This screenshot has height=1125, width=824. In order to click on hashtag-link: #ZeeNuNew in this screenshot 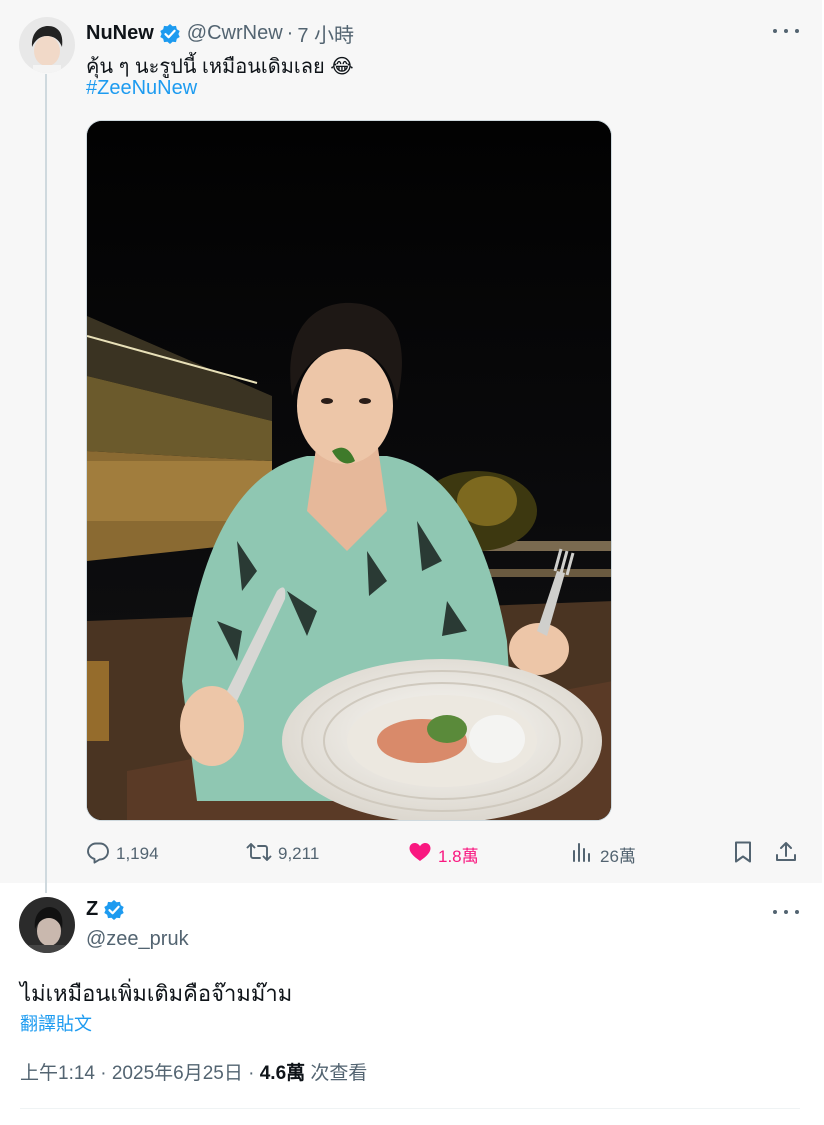, I will do `click(141, 88)`.